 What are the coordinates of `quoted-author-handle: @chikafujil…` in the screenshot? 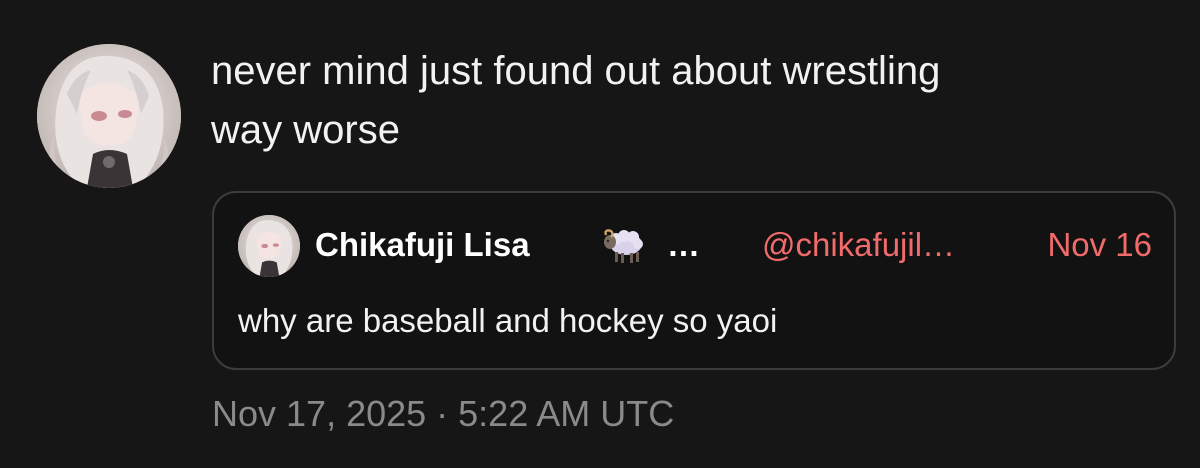 It's located at (858, 245).